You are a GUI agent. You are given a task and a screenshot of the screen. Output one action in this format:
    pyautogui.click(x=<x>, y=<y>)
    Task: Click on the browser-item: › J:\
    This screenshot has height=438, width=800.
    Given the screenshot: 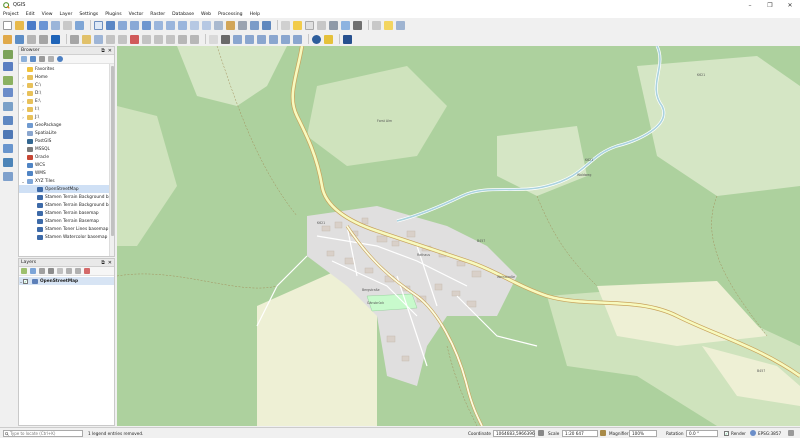 What is the action you would take?
    pyautogui.click(x=66, y=117)
    